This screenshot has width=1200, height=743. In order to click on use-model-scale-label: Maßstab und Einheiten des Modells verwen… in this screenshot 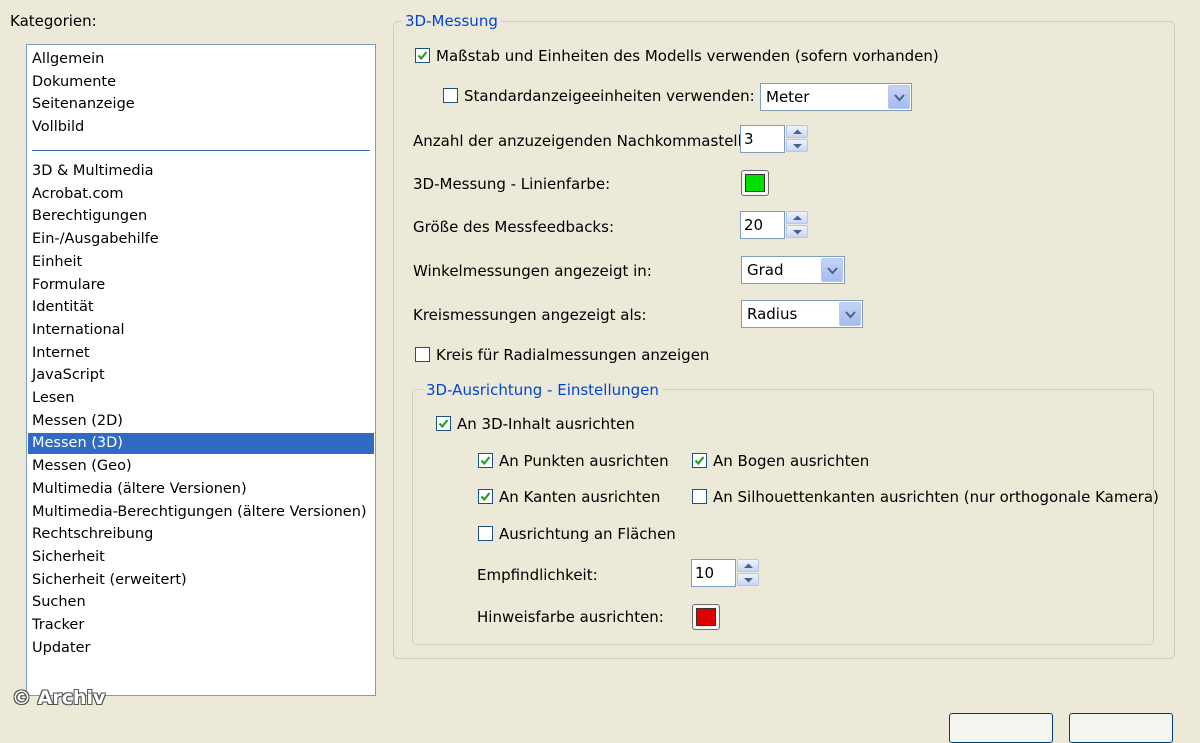, I will do `click(687, 56)`.